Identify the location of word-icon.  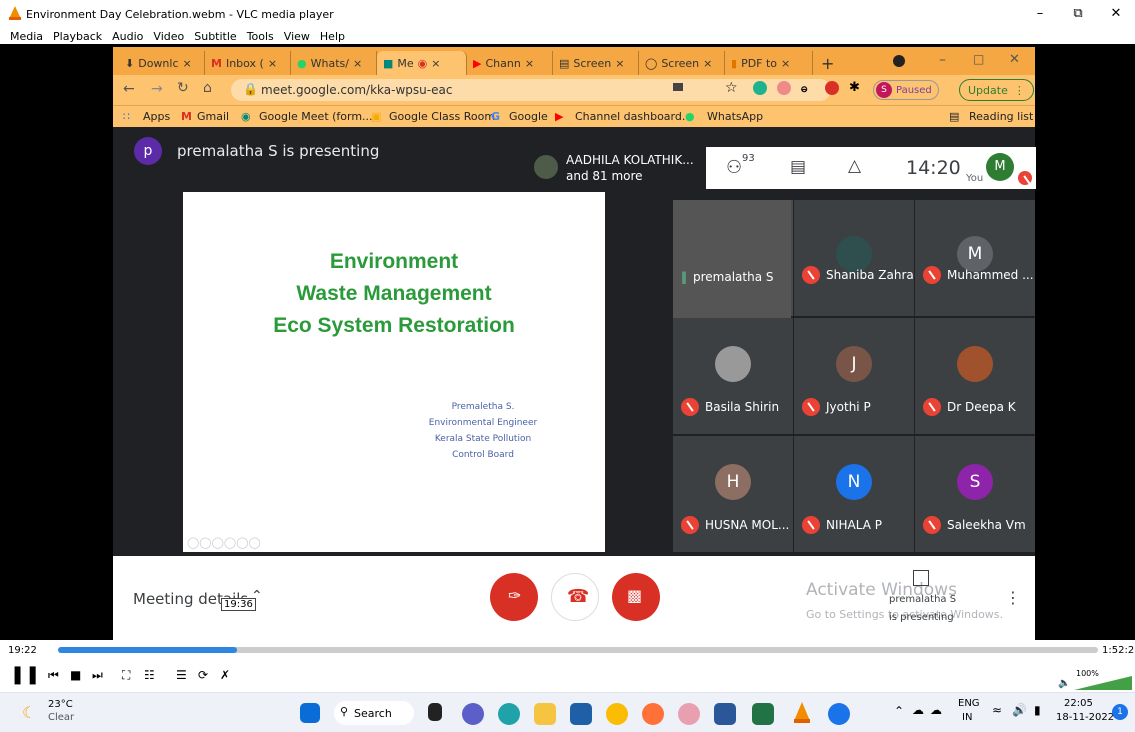
(725, 714).